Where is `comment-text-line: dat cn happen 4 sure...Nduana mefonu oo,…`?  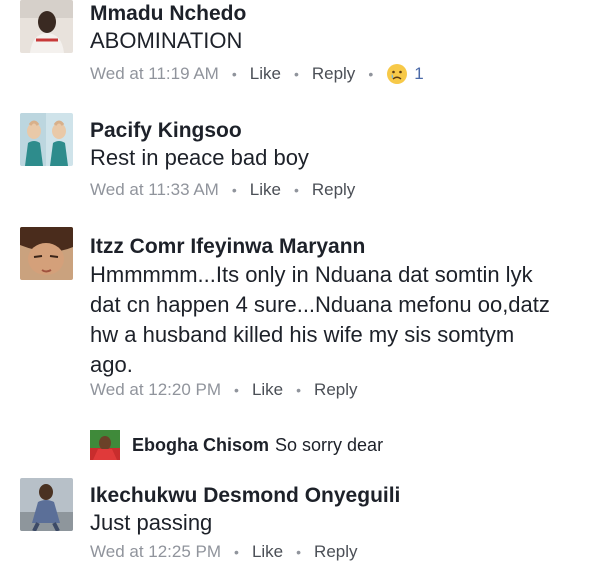 comment-text-line: dat cn happen 4 sure...Nduana mefonu oo,… is located at coordinates (320, 304).